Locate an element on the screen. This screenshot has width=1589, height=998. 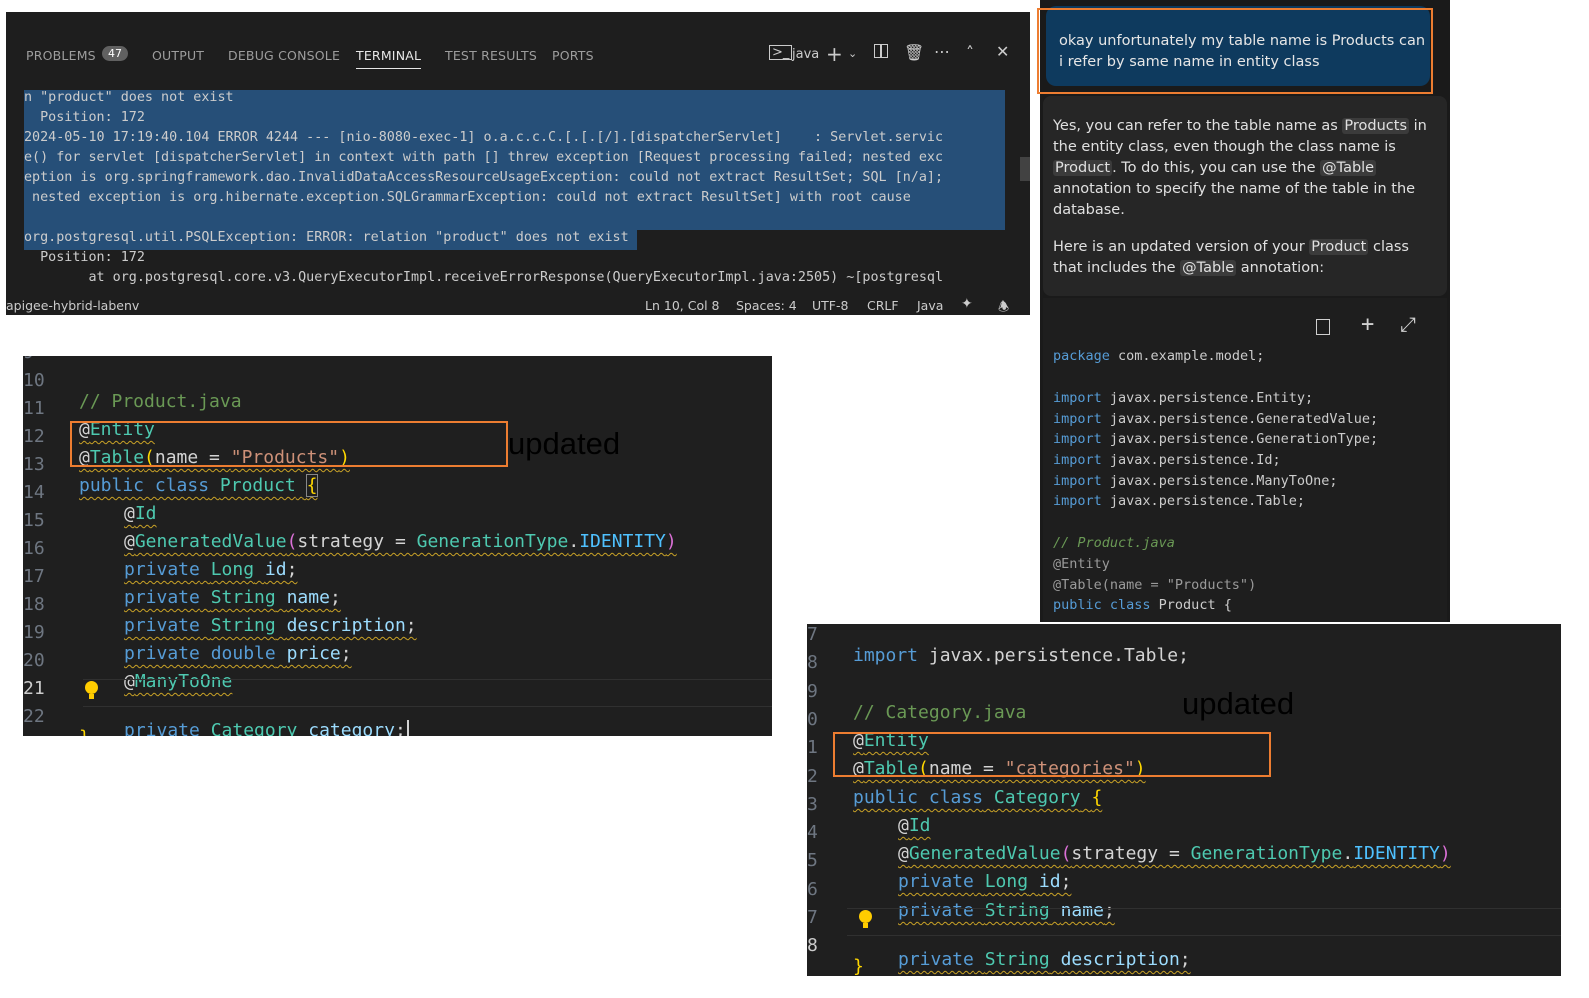
code-line: import javax.persistence.GeneratedValue; is located at coordinates (1216, 419).